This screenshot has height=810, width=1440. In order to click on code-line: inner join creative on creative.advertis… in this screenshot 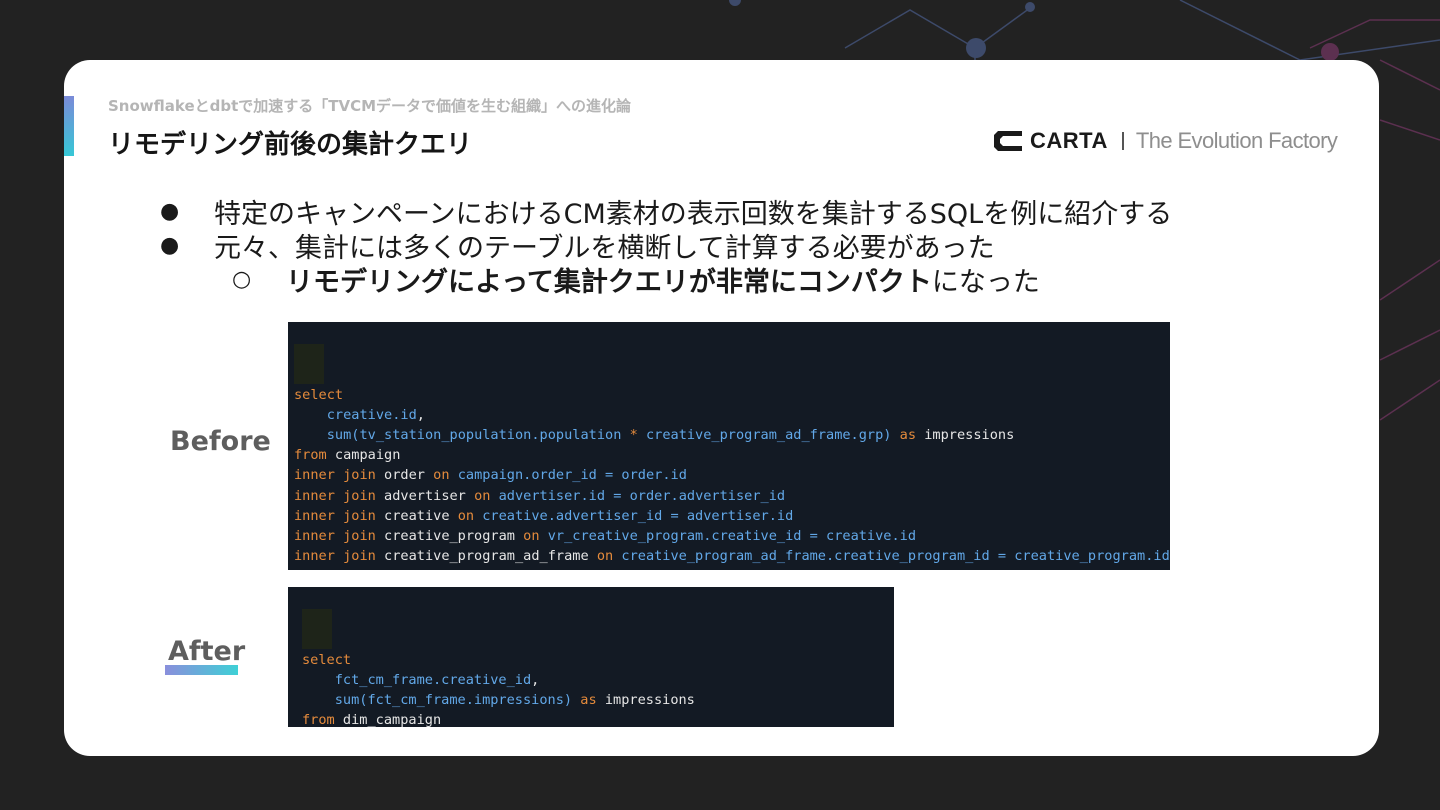, I will do `click(732, 516)`.